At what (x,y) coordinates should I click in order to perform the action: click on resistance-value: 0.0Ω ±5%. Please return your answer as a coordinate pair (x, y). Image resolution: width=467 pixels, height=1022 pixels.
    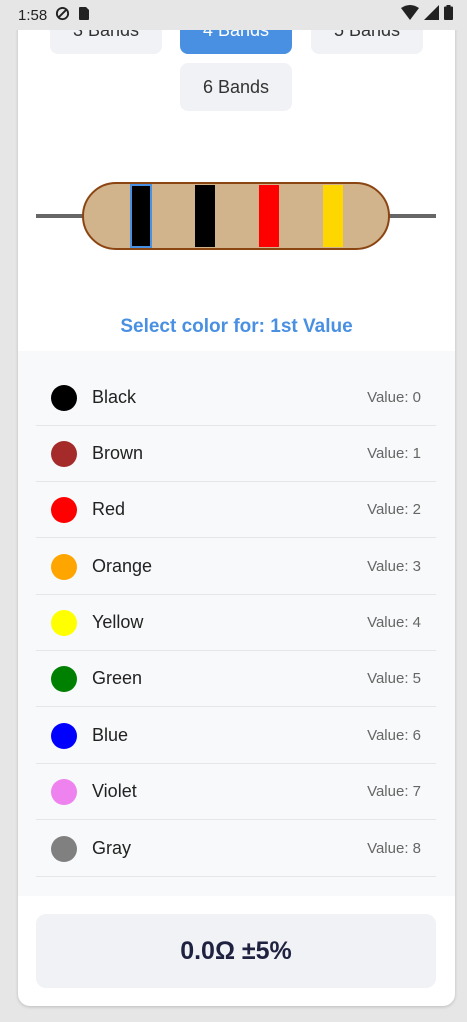
    Looking at the image, I should click on (236, 950).